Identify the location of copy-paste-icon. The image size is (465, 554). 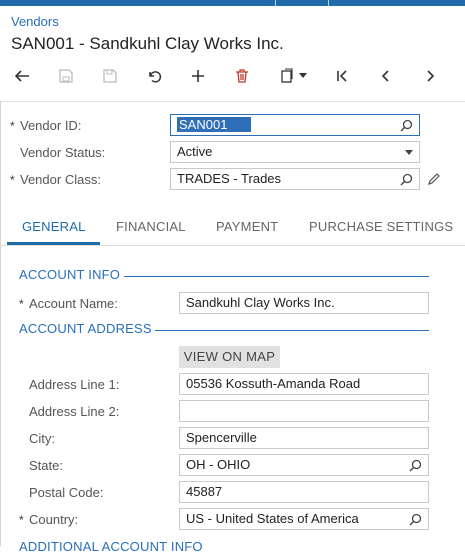
(287, 75).